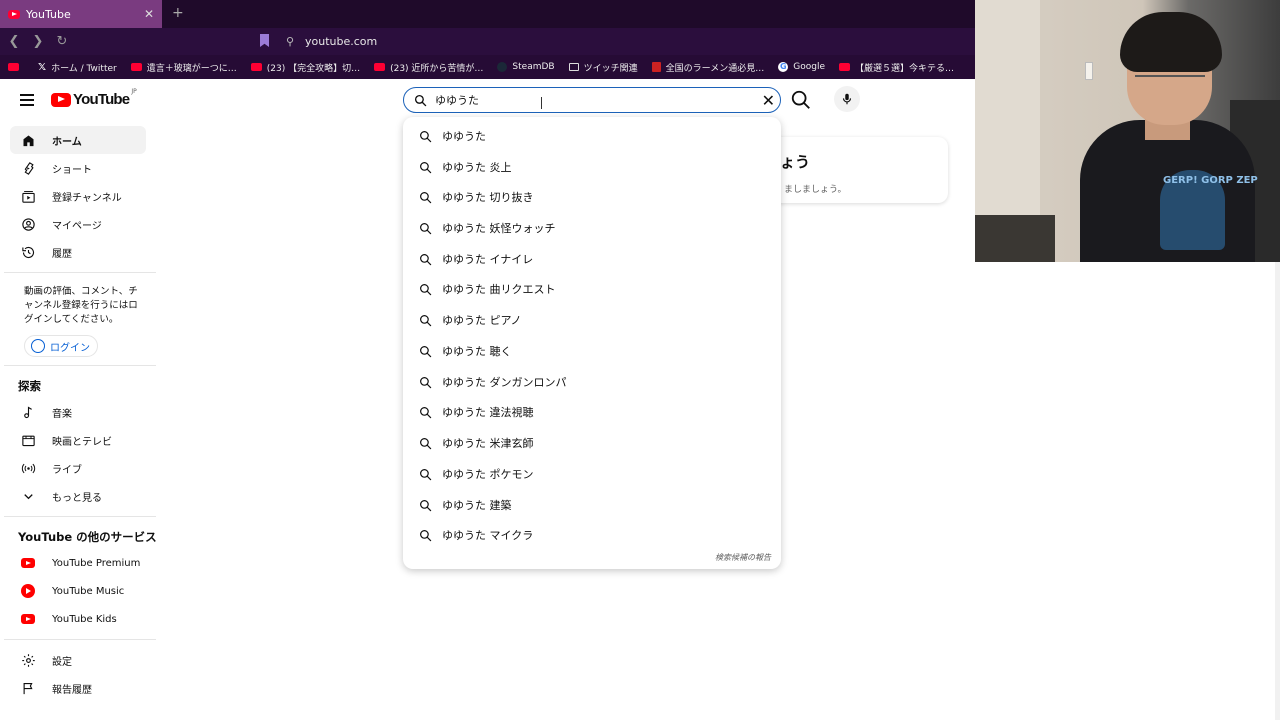  Describe the element at coordinates (28, 168) in the screenshot. I see `shorts-icon` at that location.